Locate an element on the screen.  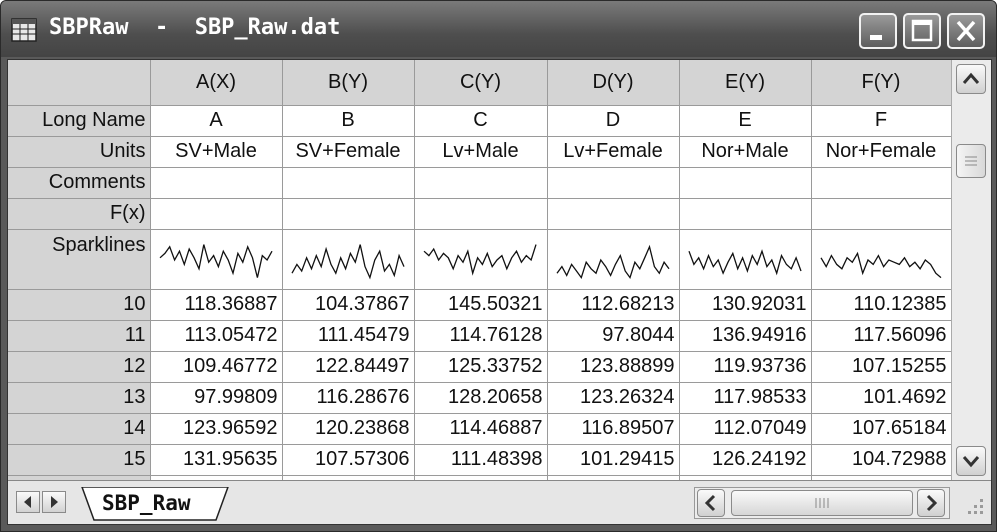
data-cell: 123.96592 is located at coordinates (216, 429).